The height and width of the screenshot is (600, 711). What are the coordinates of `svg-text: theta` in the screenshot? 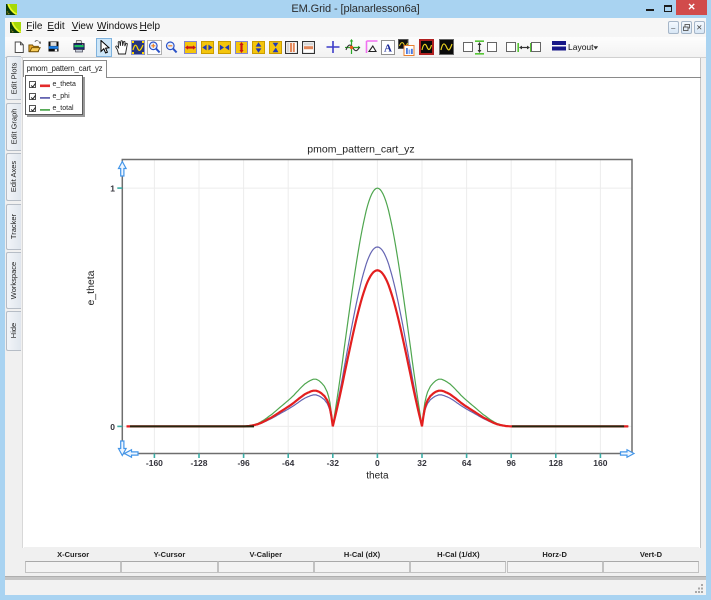 It's located at (377, 476).